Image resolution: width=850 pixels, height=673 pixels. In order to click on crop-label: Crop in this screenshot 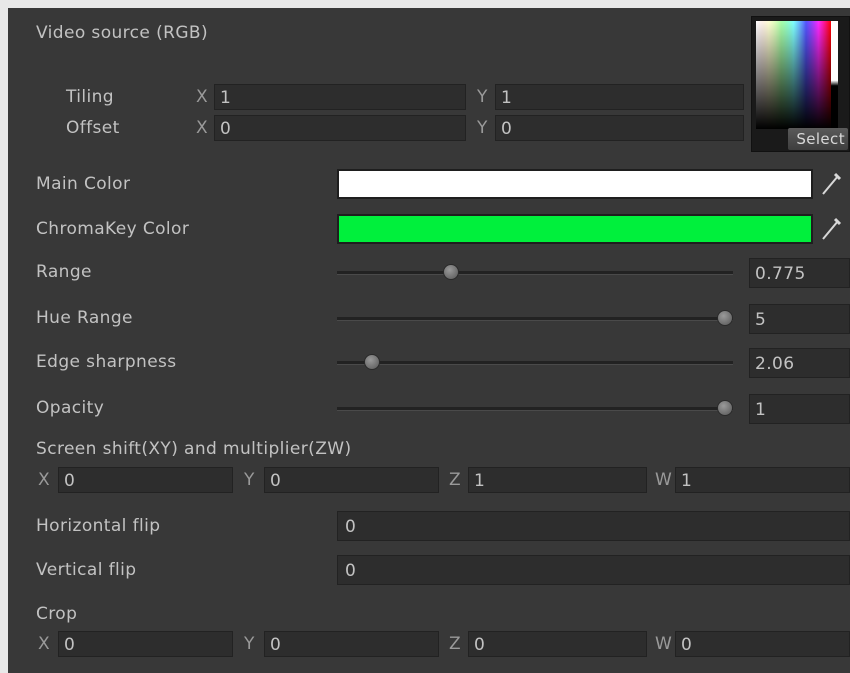, I will do `click(57, 614)`.